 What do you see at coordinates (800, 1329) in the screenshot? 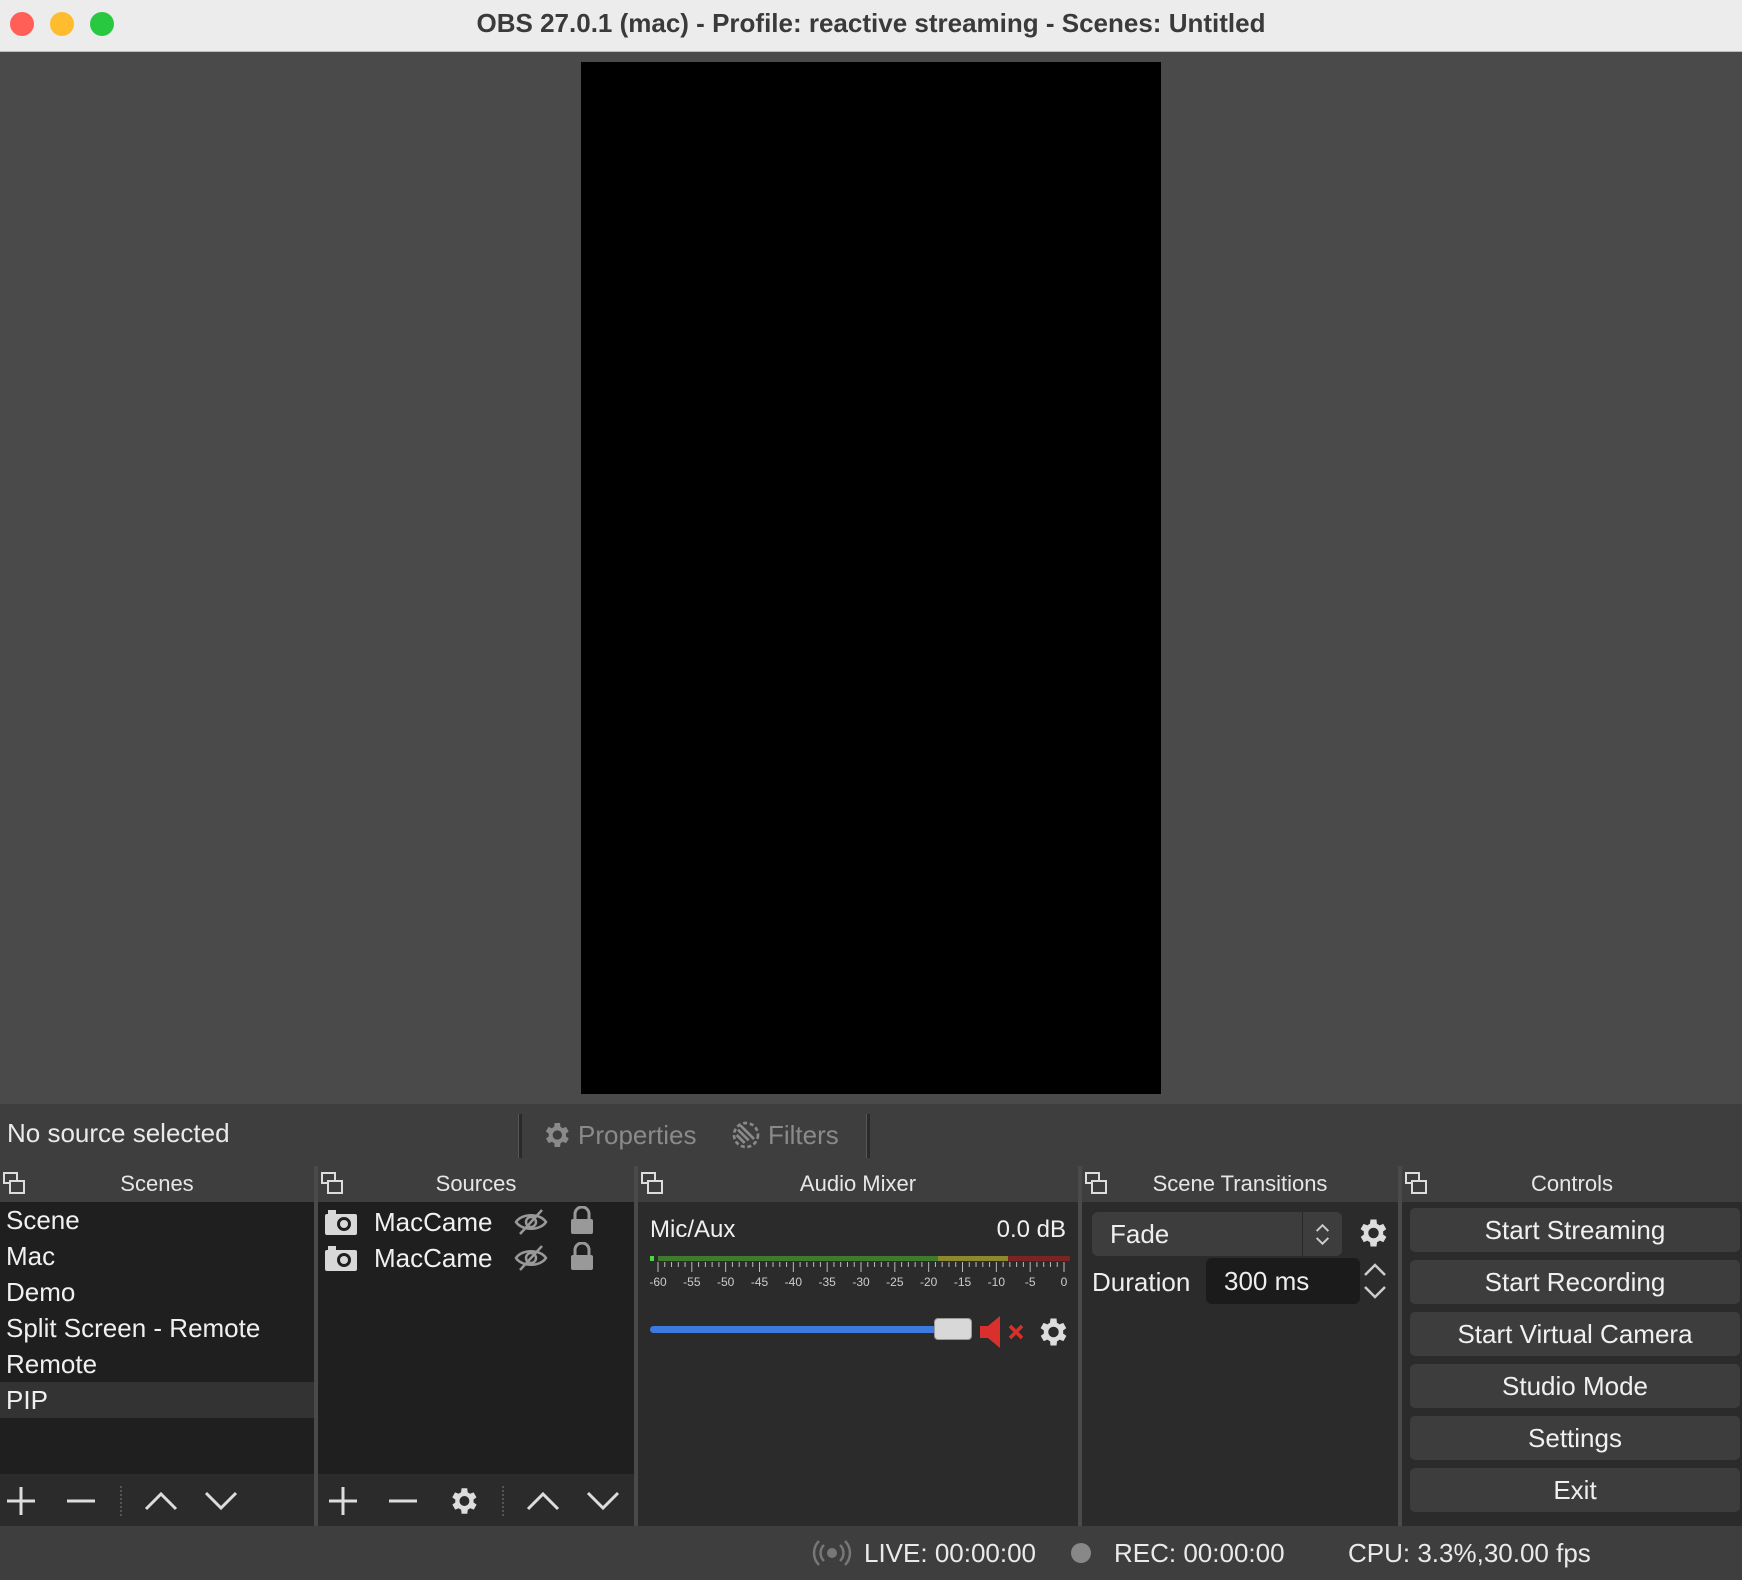
I see `volume-slider-track` at bounding box center [800, 1329].